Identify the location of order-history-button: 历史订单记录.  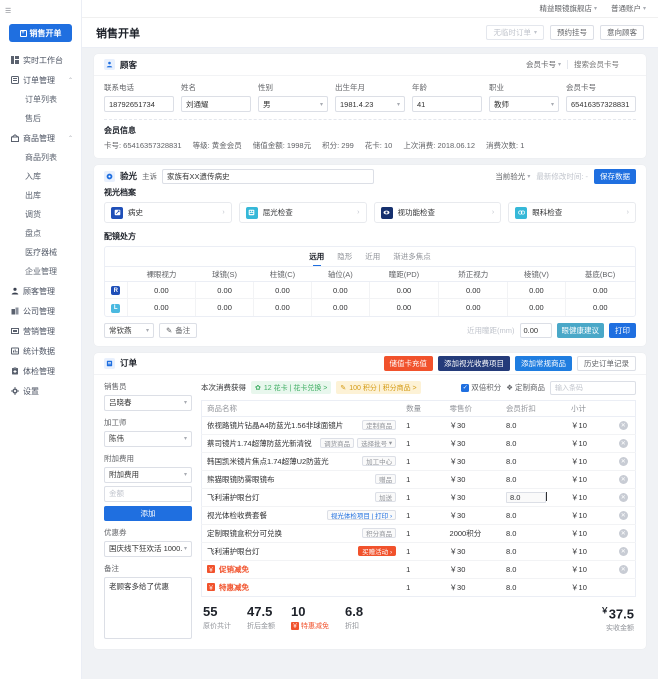
(606, 363).